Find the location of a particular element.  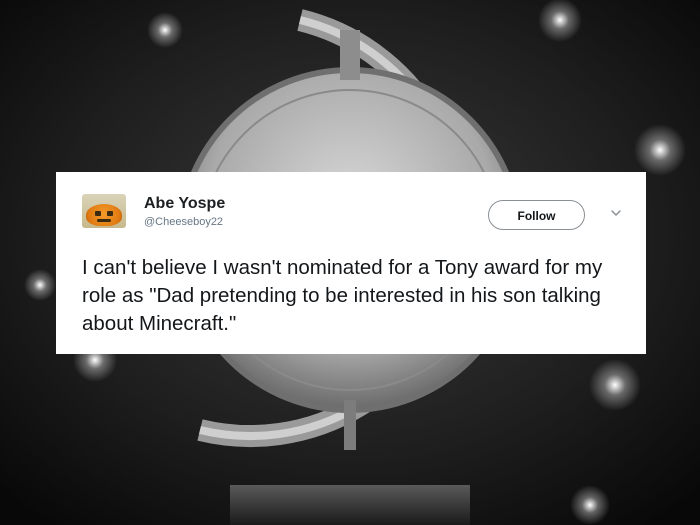

avatar is located at coordinates (104, 211).